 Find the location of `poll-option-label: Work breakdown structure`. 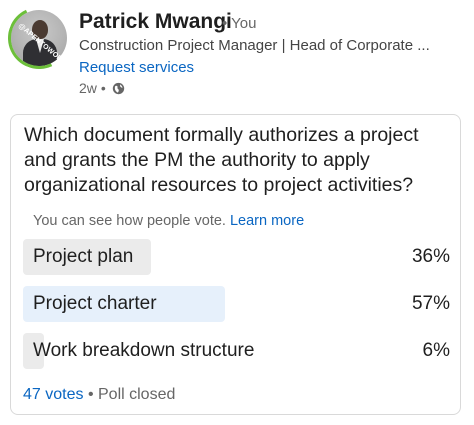

poll-option-label: Work breakdown structure is located at coordinates (144, 350).